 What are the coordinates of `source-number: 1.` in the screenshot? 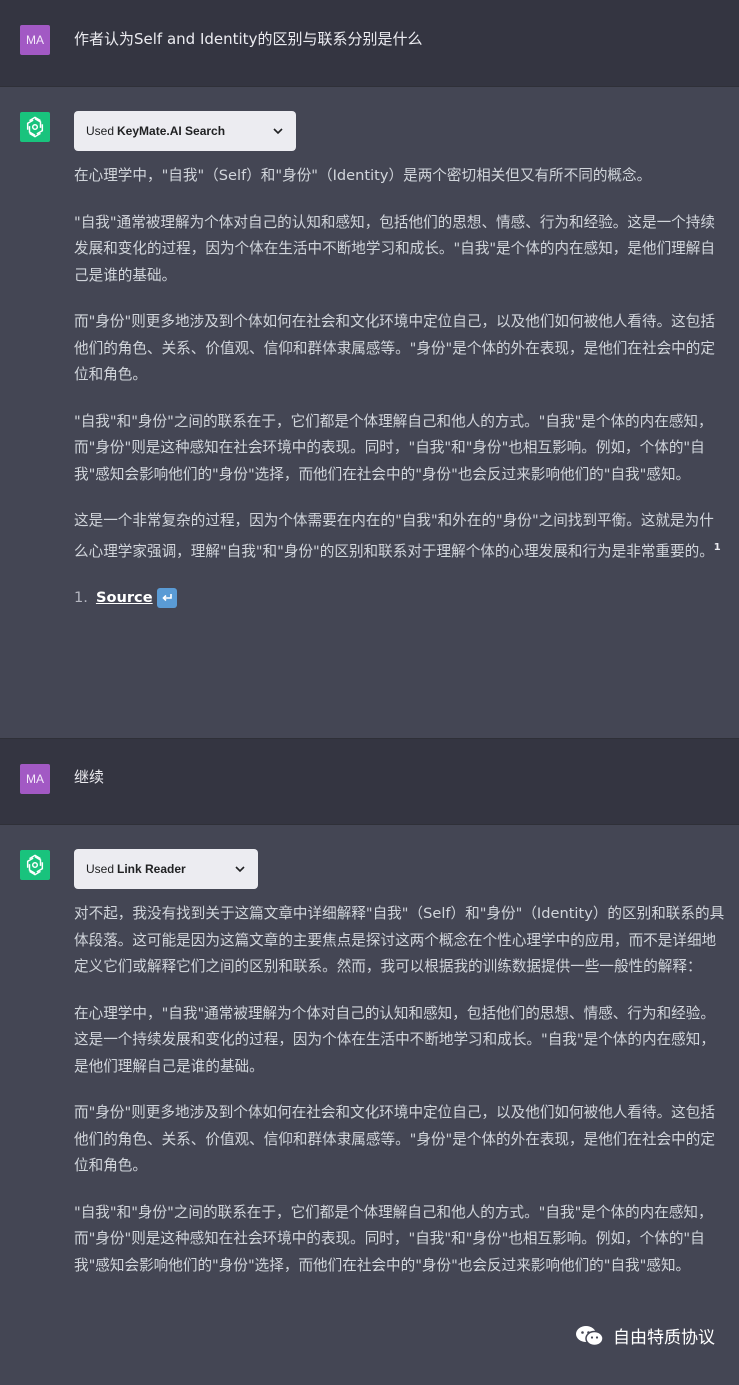 It's located at (81, 598).